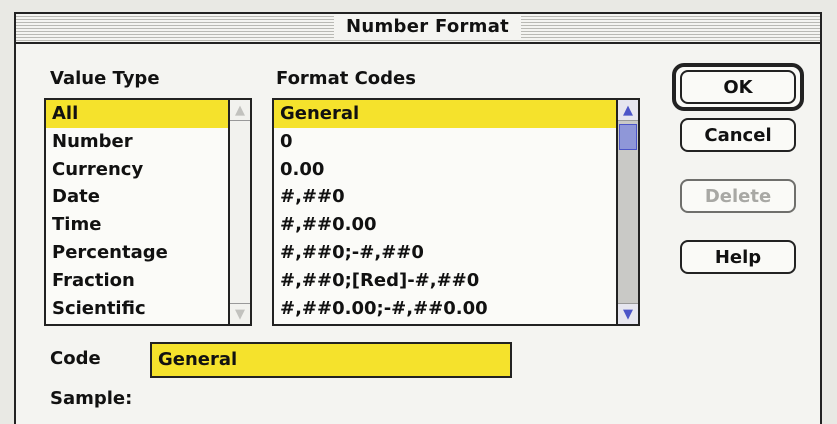  Describe the element at coordinates (148, 309) in the screenshot. I see `list-item-scientific: Scientific` at that location.